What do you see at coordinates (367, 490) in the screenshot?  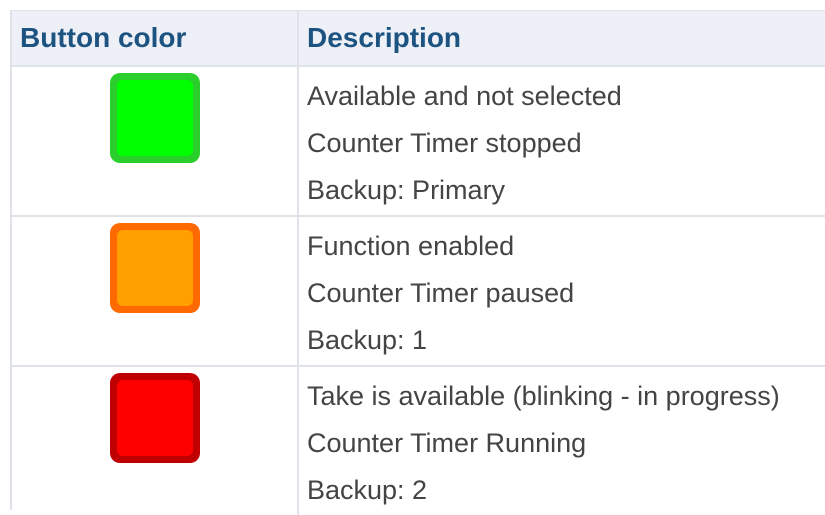 I see `description-line: Backup: 2` at bounding box center [367, 490].